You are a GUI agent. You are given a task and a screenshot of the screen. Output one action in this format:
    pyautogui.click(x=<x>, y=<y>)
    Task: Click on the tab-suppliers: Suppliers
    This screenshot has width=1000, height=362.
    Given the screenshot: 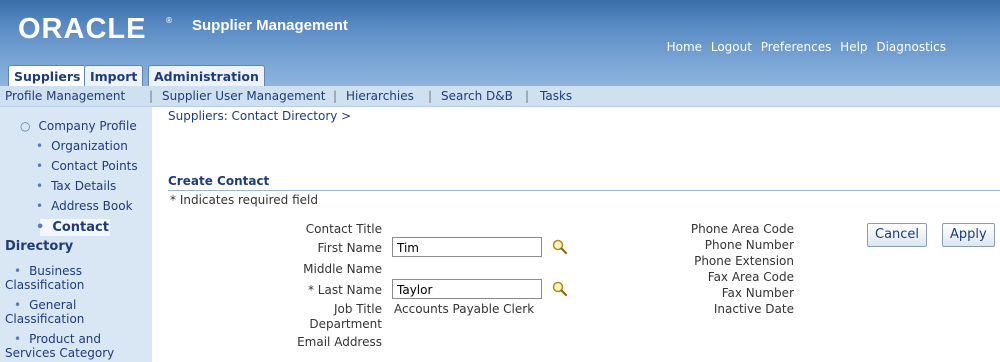 What is the action you would take?
    pyautogui.click(x=47, y=76)
    